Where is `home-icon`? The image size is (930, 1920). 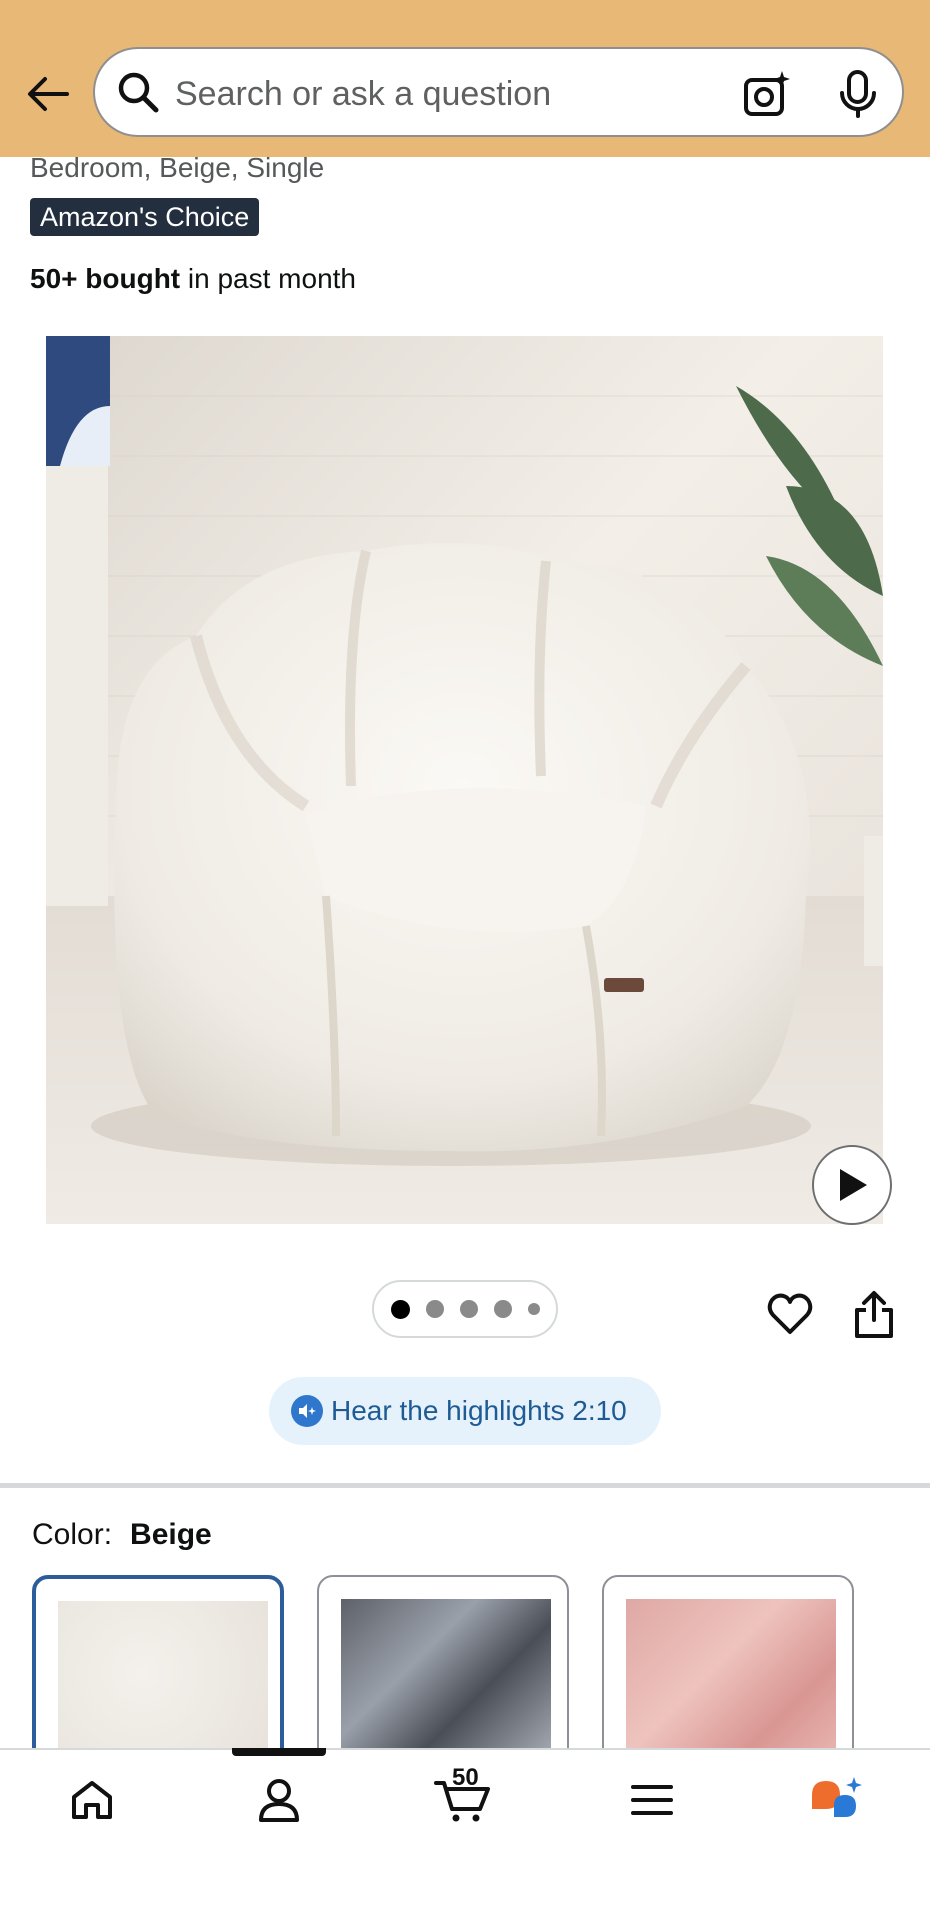 home-icon is located at coordinates (92, 1800).